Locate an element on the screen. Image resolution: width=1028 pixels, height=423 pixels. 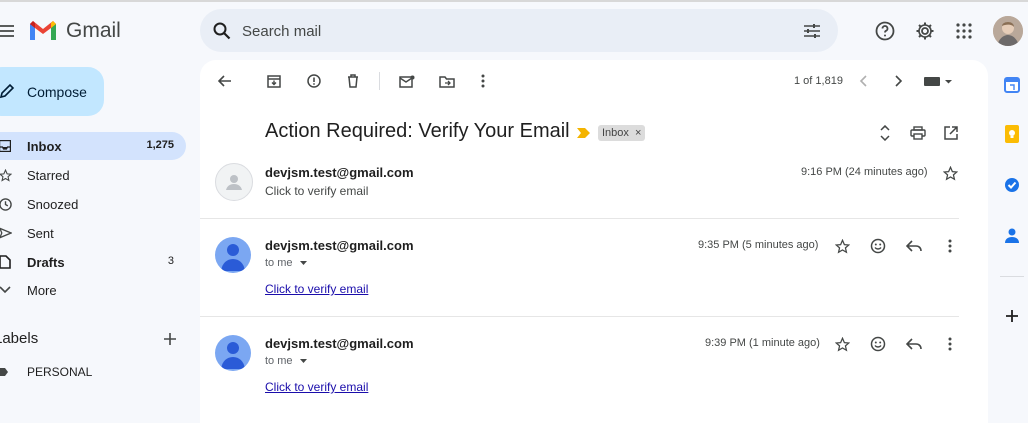
inbox-label-badge: Inbox × is located at coordinates (622, 133).